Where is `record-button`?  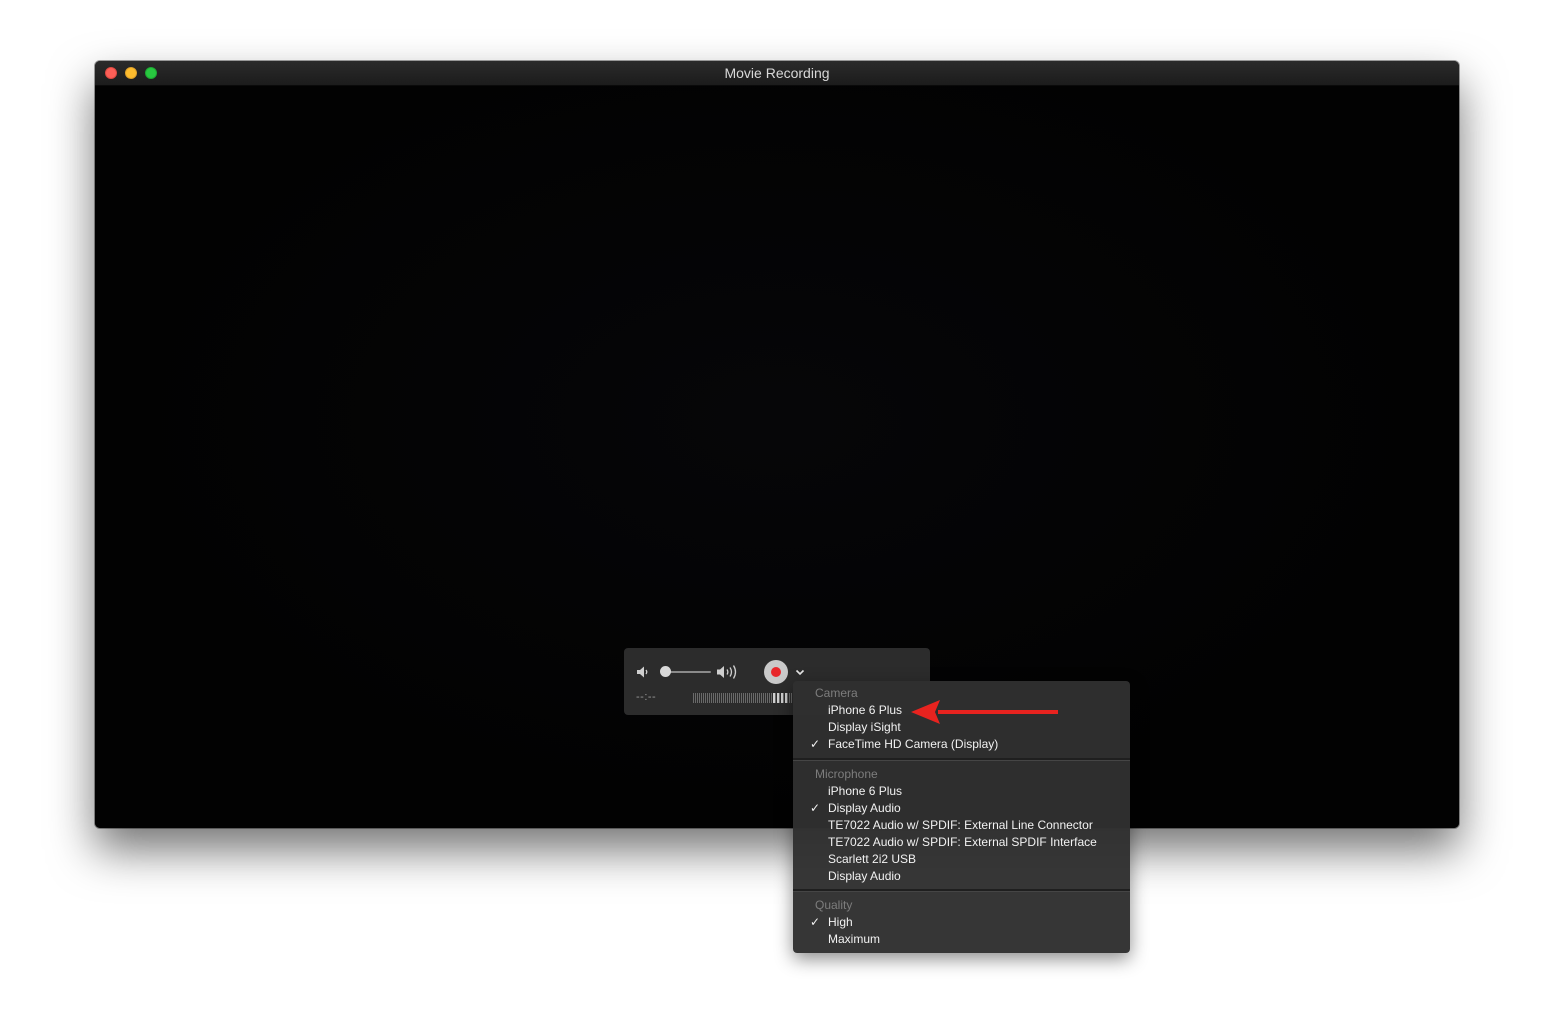 record-button is located at coordinates (776, 672).